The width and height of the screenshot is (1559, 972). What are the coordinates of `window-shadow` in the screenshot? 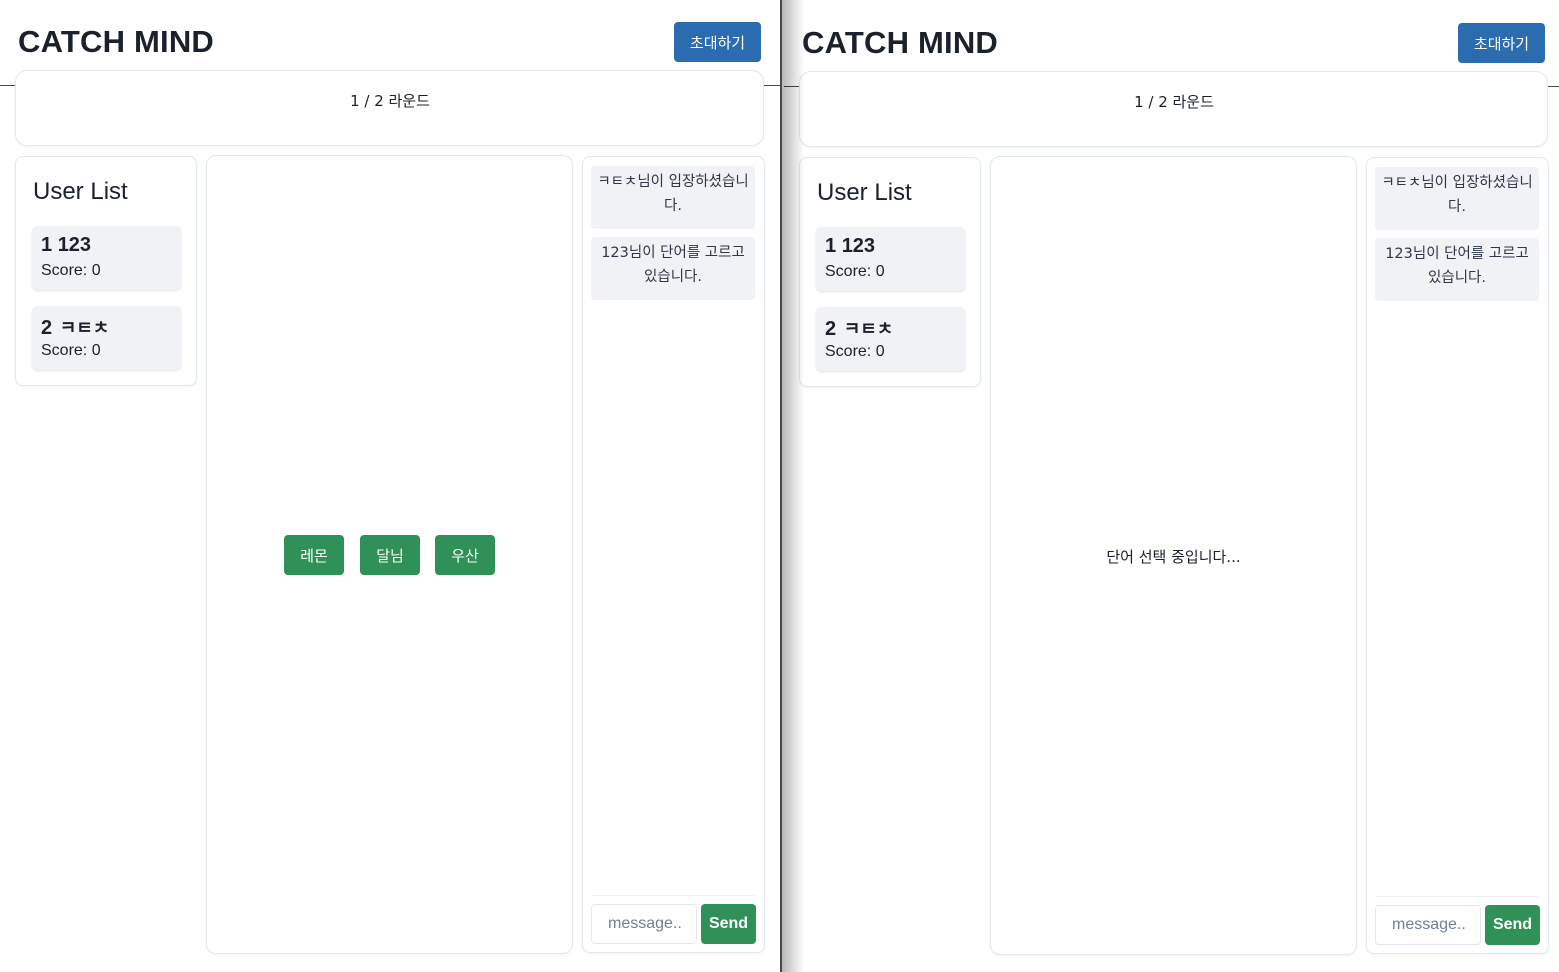 It's located at (793, 486).